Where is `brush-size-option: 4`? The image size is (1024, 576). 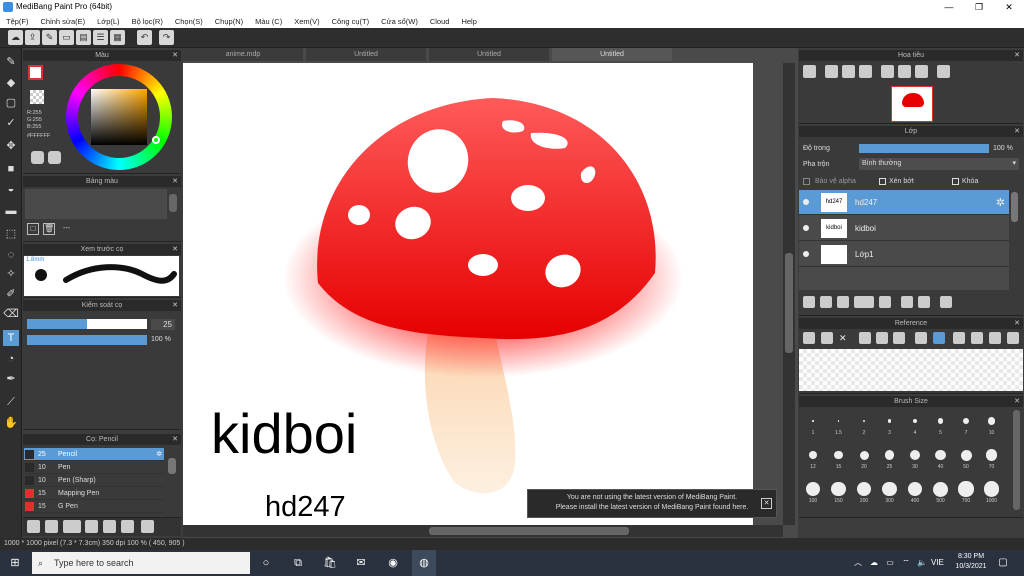 brush-size-option: 4 is located at coordinates (915, 424).